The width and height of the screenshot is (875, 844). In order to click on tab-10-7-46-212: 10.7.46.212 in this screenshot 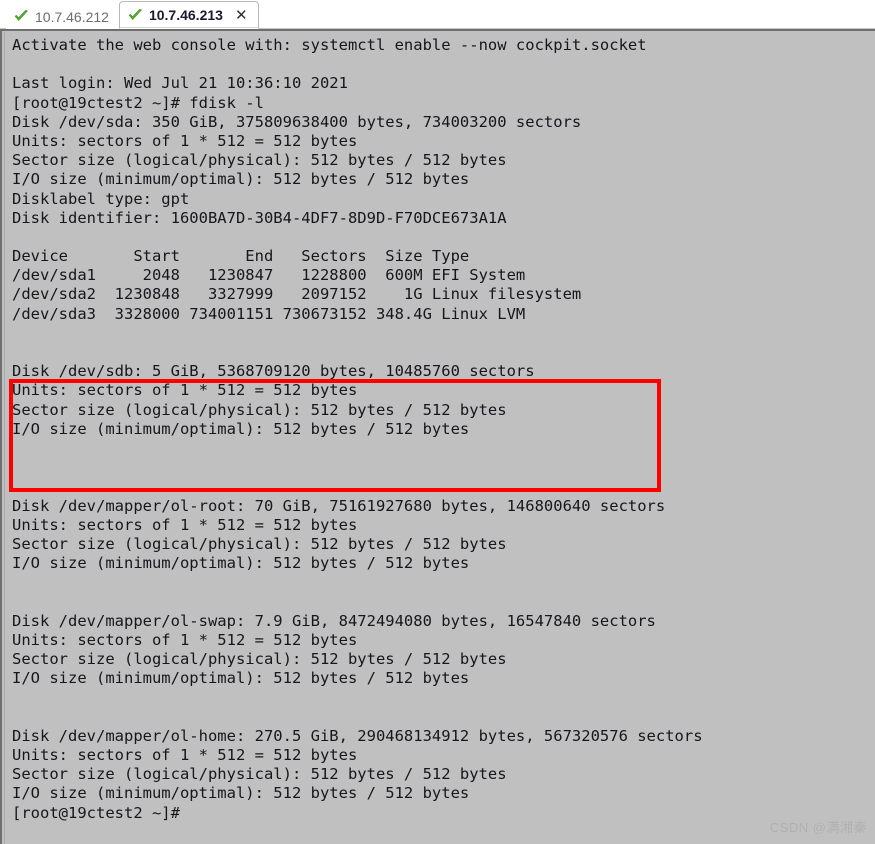, I will do `click(62, 16)`.